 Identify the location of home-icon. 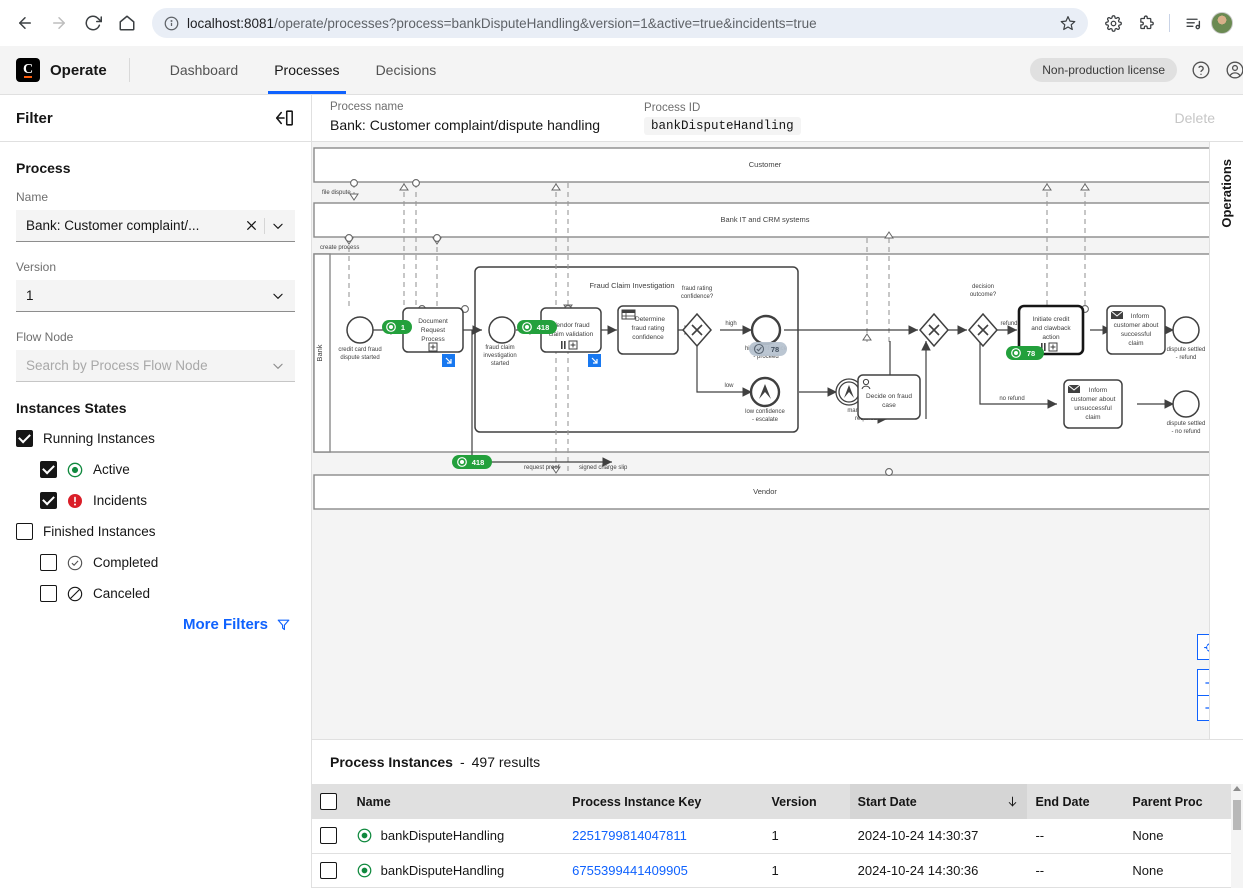
(127, 23).